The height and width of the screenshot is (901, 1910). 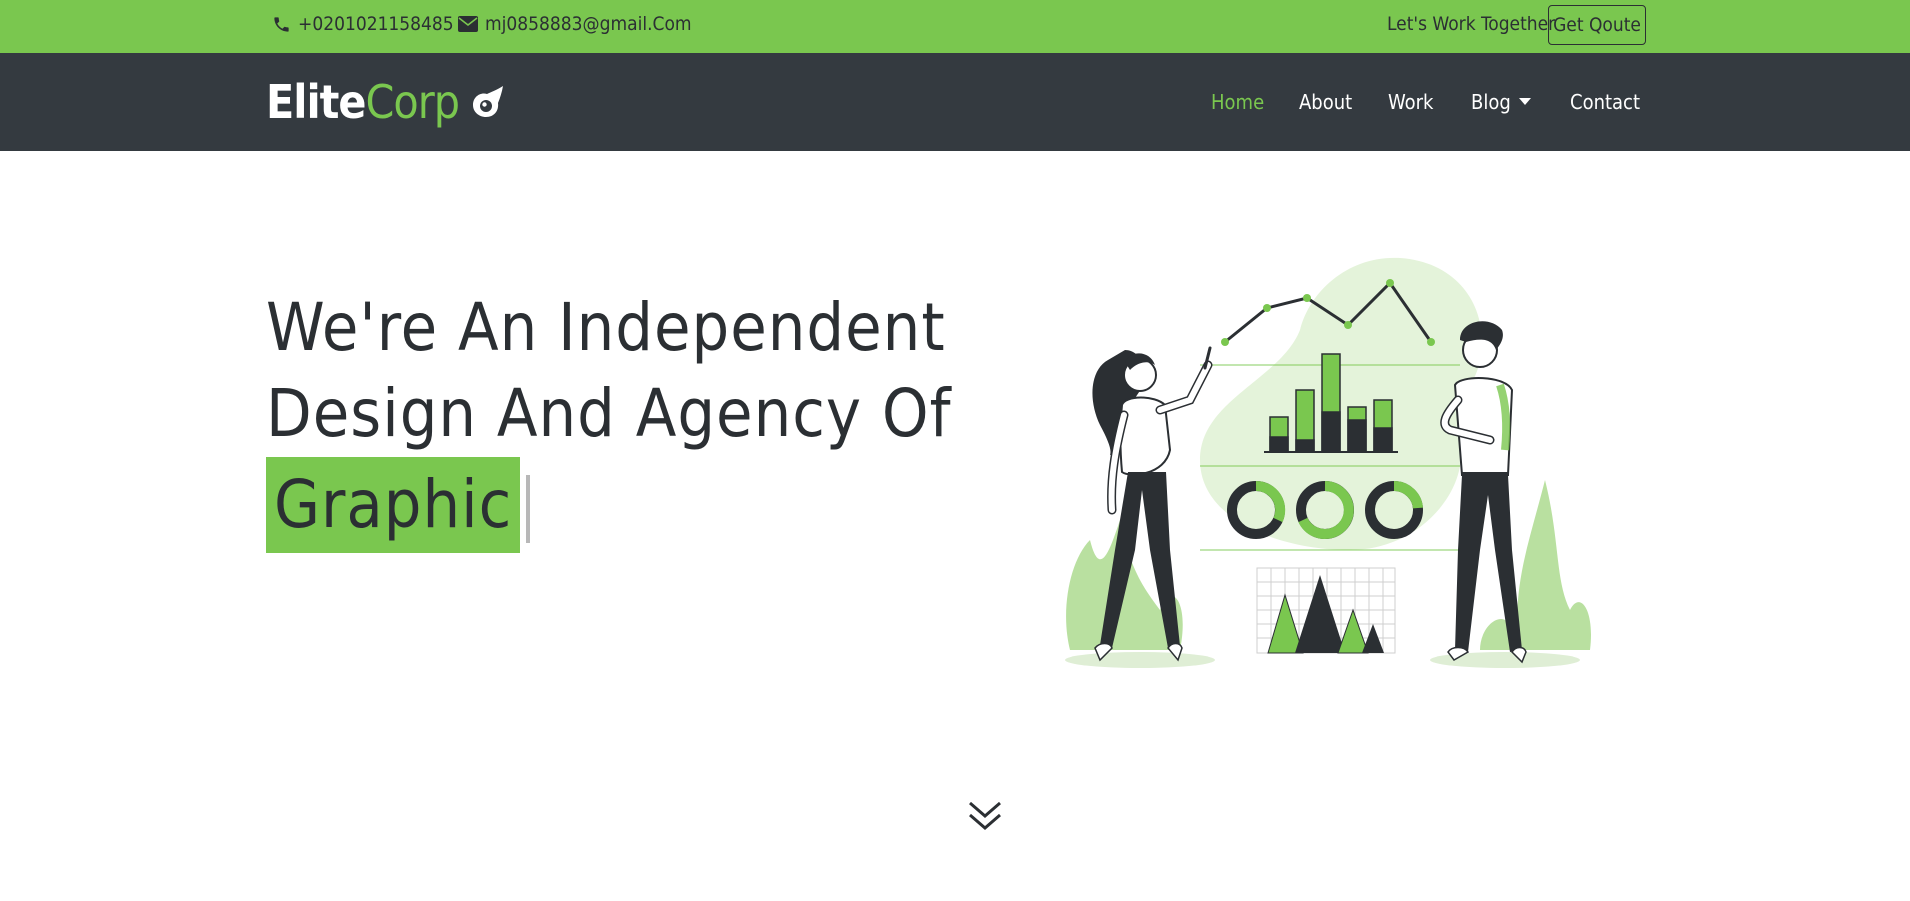 I want to click on brand-logo: Elite Corp, so click(x=385, y=102).